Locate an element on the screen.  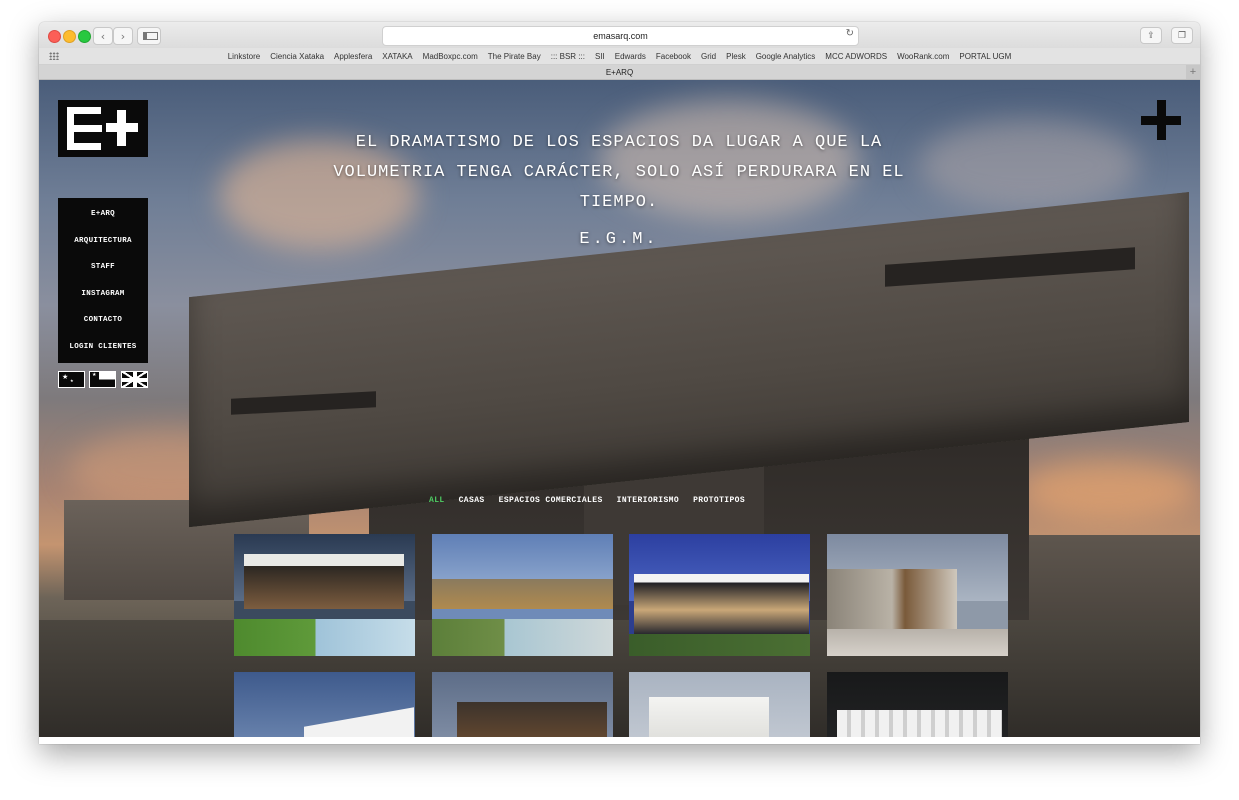
nav-item-staff: STAFF is located at coordinates (103, 267).